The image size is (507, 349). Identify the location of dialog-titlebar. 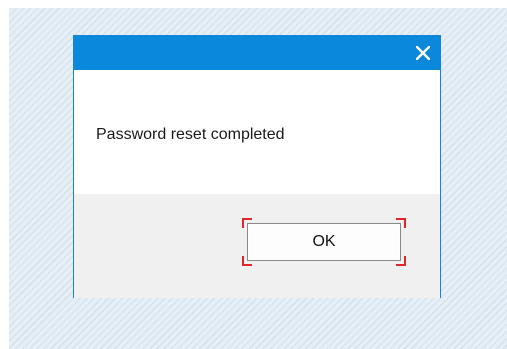
(257, 53).